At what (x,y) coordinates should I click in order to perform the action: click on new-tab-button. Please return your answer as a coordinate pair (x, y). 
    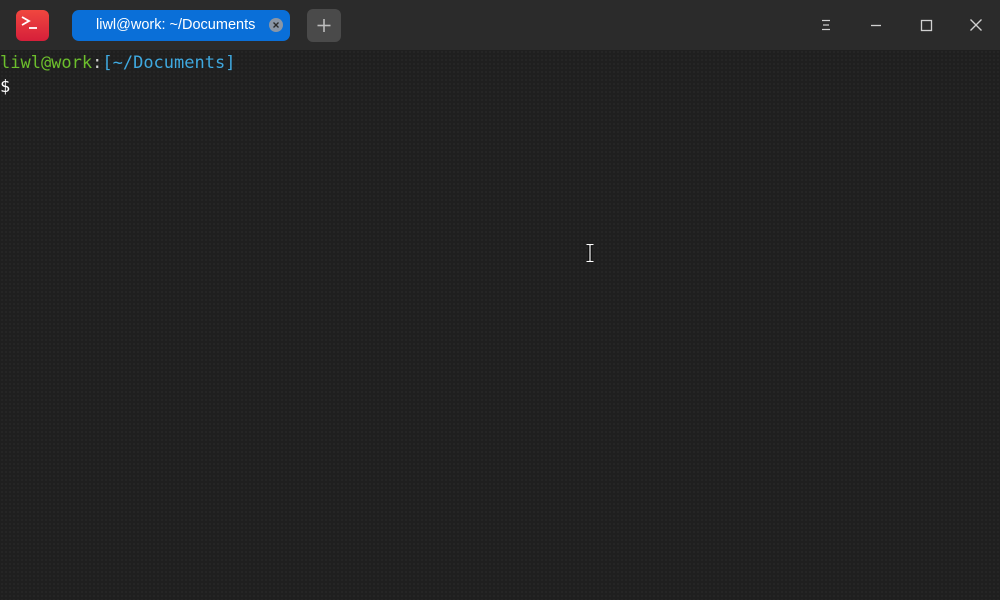
    Looking at the image, I should click on (324, 25).